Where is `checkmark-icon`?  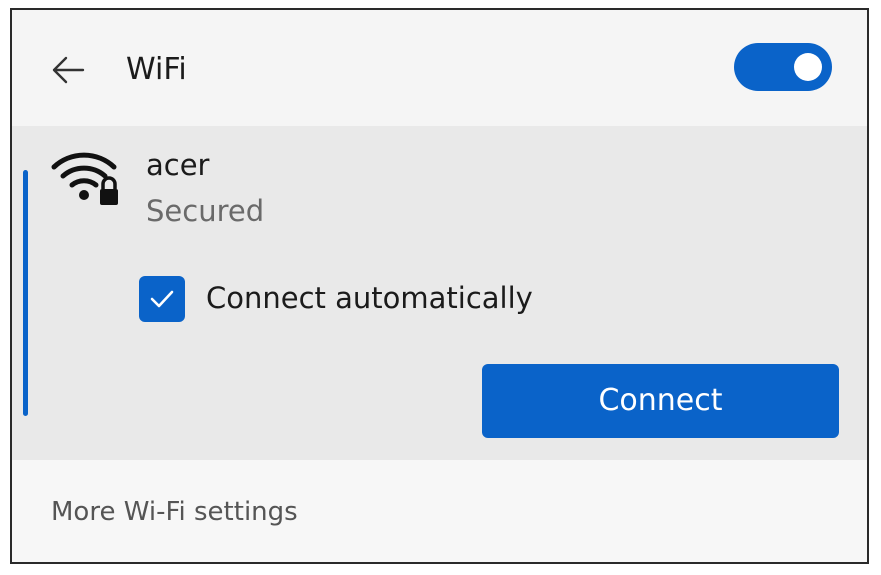
checkmark-icon is located at coordinates (162, 299).